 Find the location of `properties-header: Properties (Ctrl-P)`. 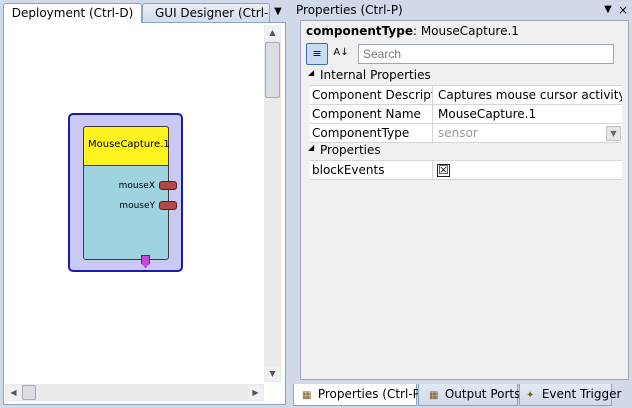

properties-header: Properties (Ctrl-P) is located at coordinates (462, 11).